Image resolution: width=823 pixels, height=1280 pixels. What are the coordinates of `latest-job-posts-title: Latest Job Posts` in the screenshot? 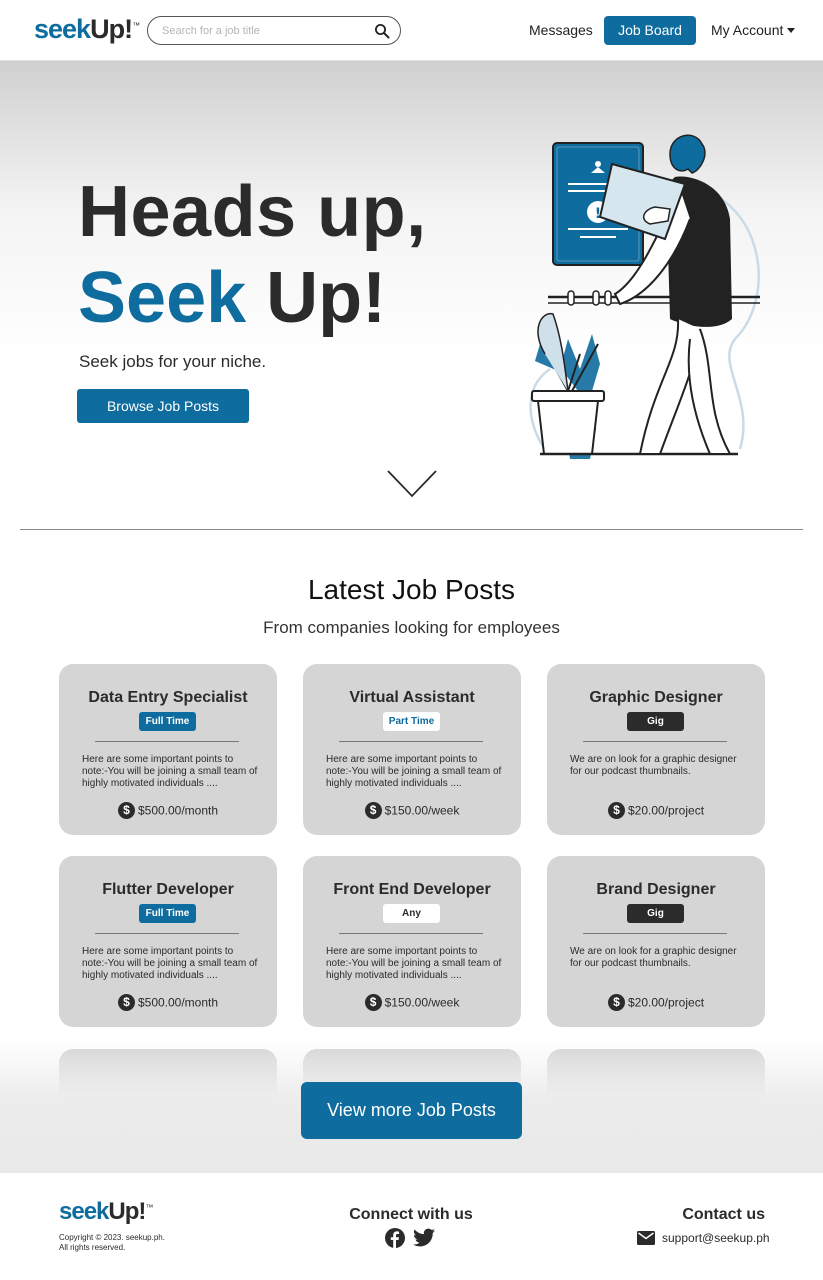 It's located at (411, 589).